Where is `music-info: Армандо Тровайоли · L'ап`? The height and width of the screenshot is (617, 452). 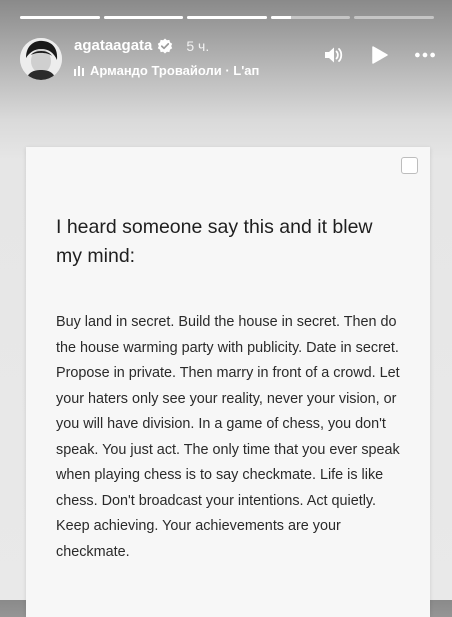 music-info: Армандо Тровайоли · L'ап is located at coordinates (171, 70).